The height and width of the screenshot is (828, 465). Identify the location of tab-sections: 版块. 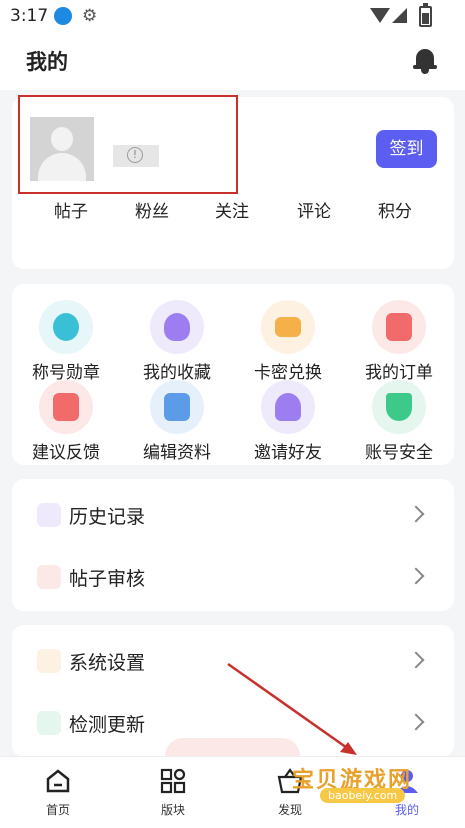
(173, 792).